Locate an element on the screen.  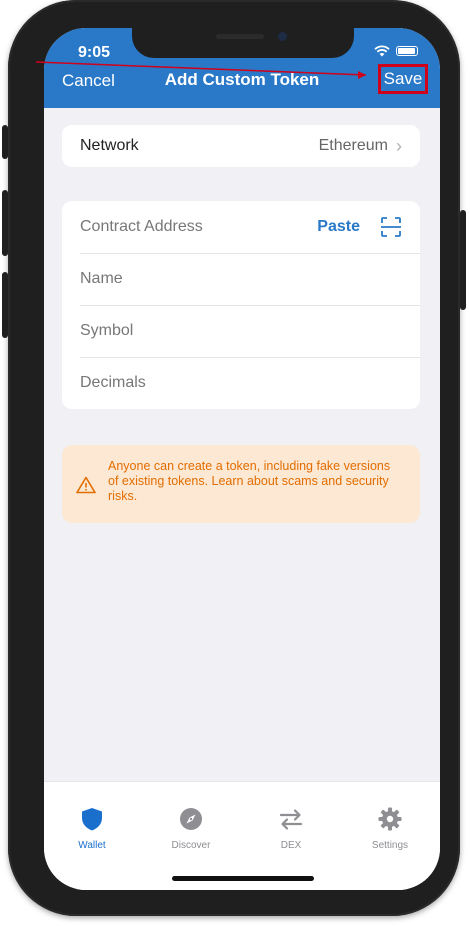
network-card: Network Ethereum › is located at coordinates (241, 146).